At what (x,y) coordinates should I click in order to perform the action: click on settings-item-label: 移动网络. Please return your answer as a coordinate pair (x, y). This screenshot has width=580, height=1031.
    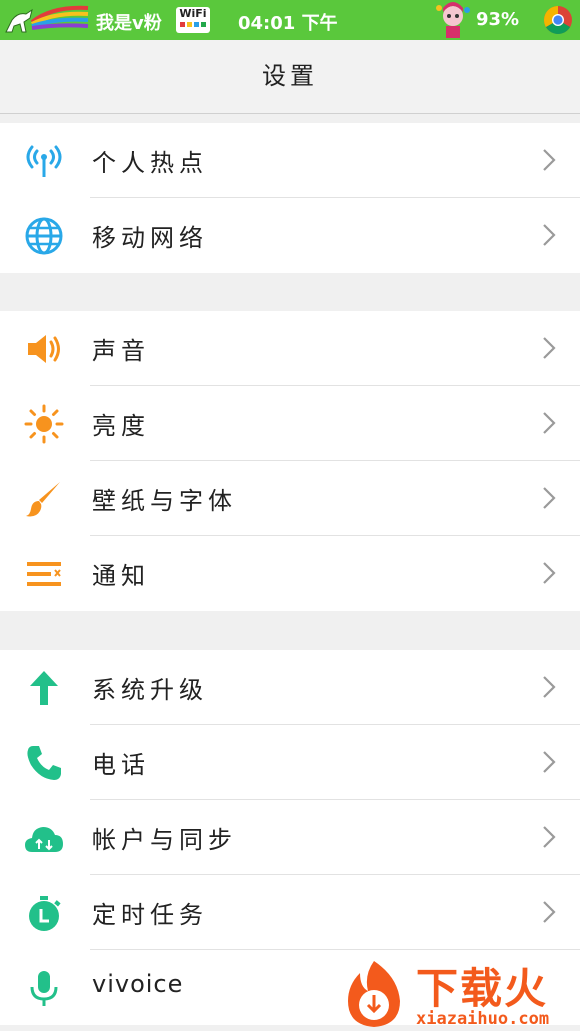
    Looking at the image, I should click on (150, 238).